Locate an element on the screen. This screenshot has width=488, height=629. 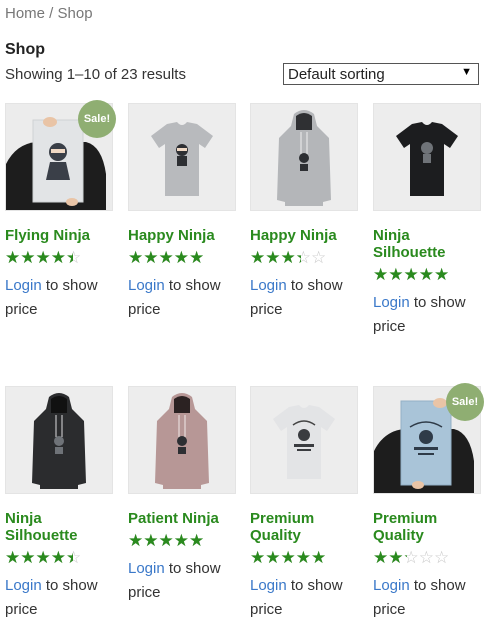
result-count: Showing 1–10 of 23 results is located at coordinates (95, 74).